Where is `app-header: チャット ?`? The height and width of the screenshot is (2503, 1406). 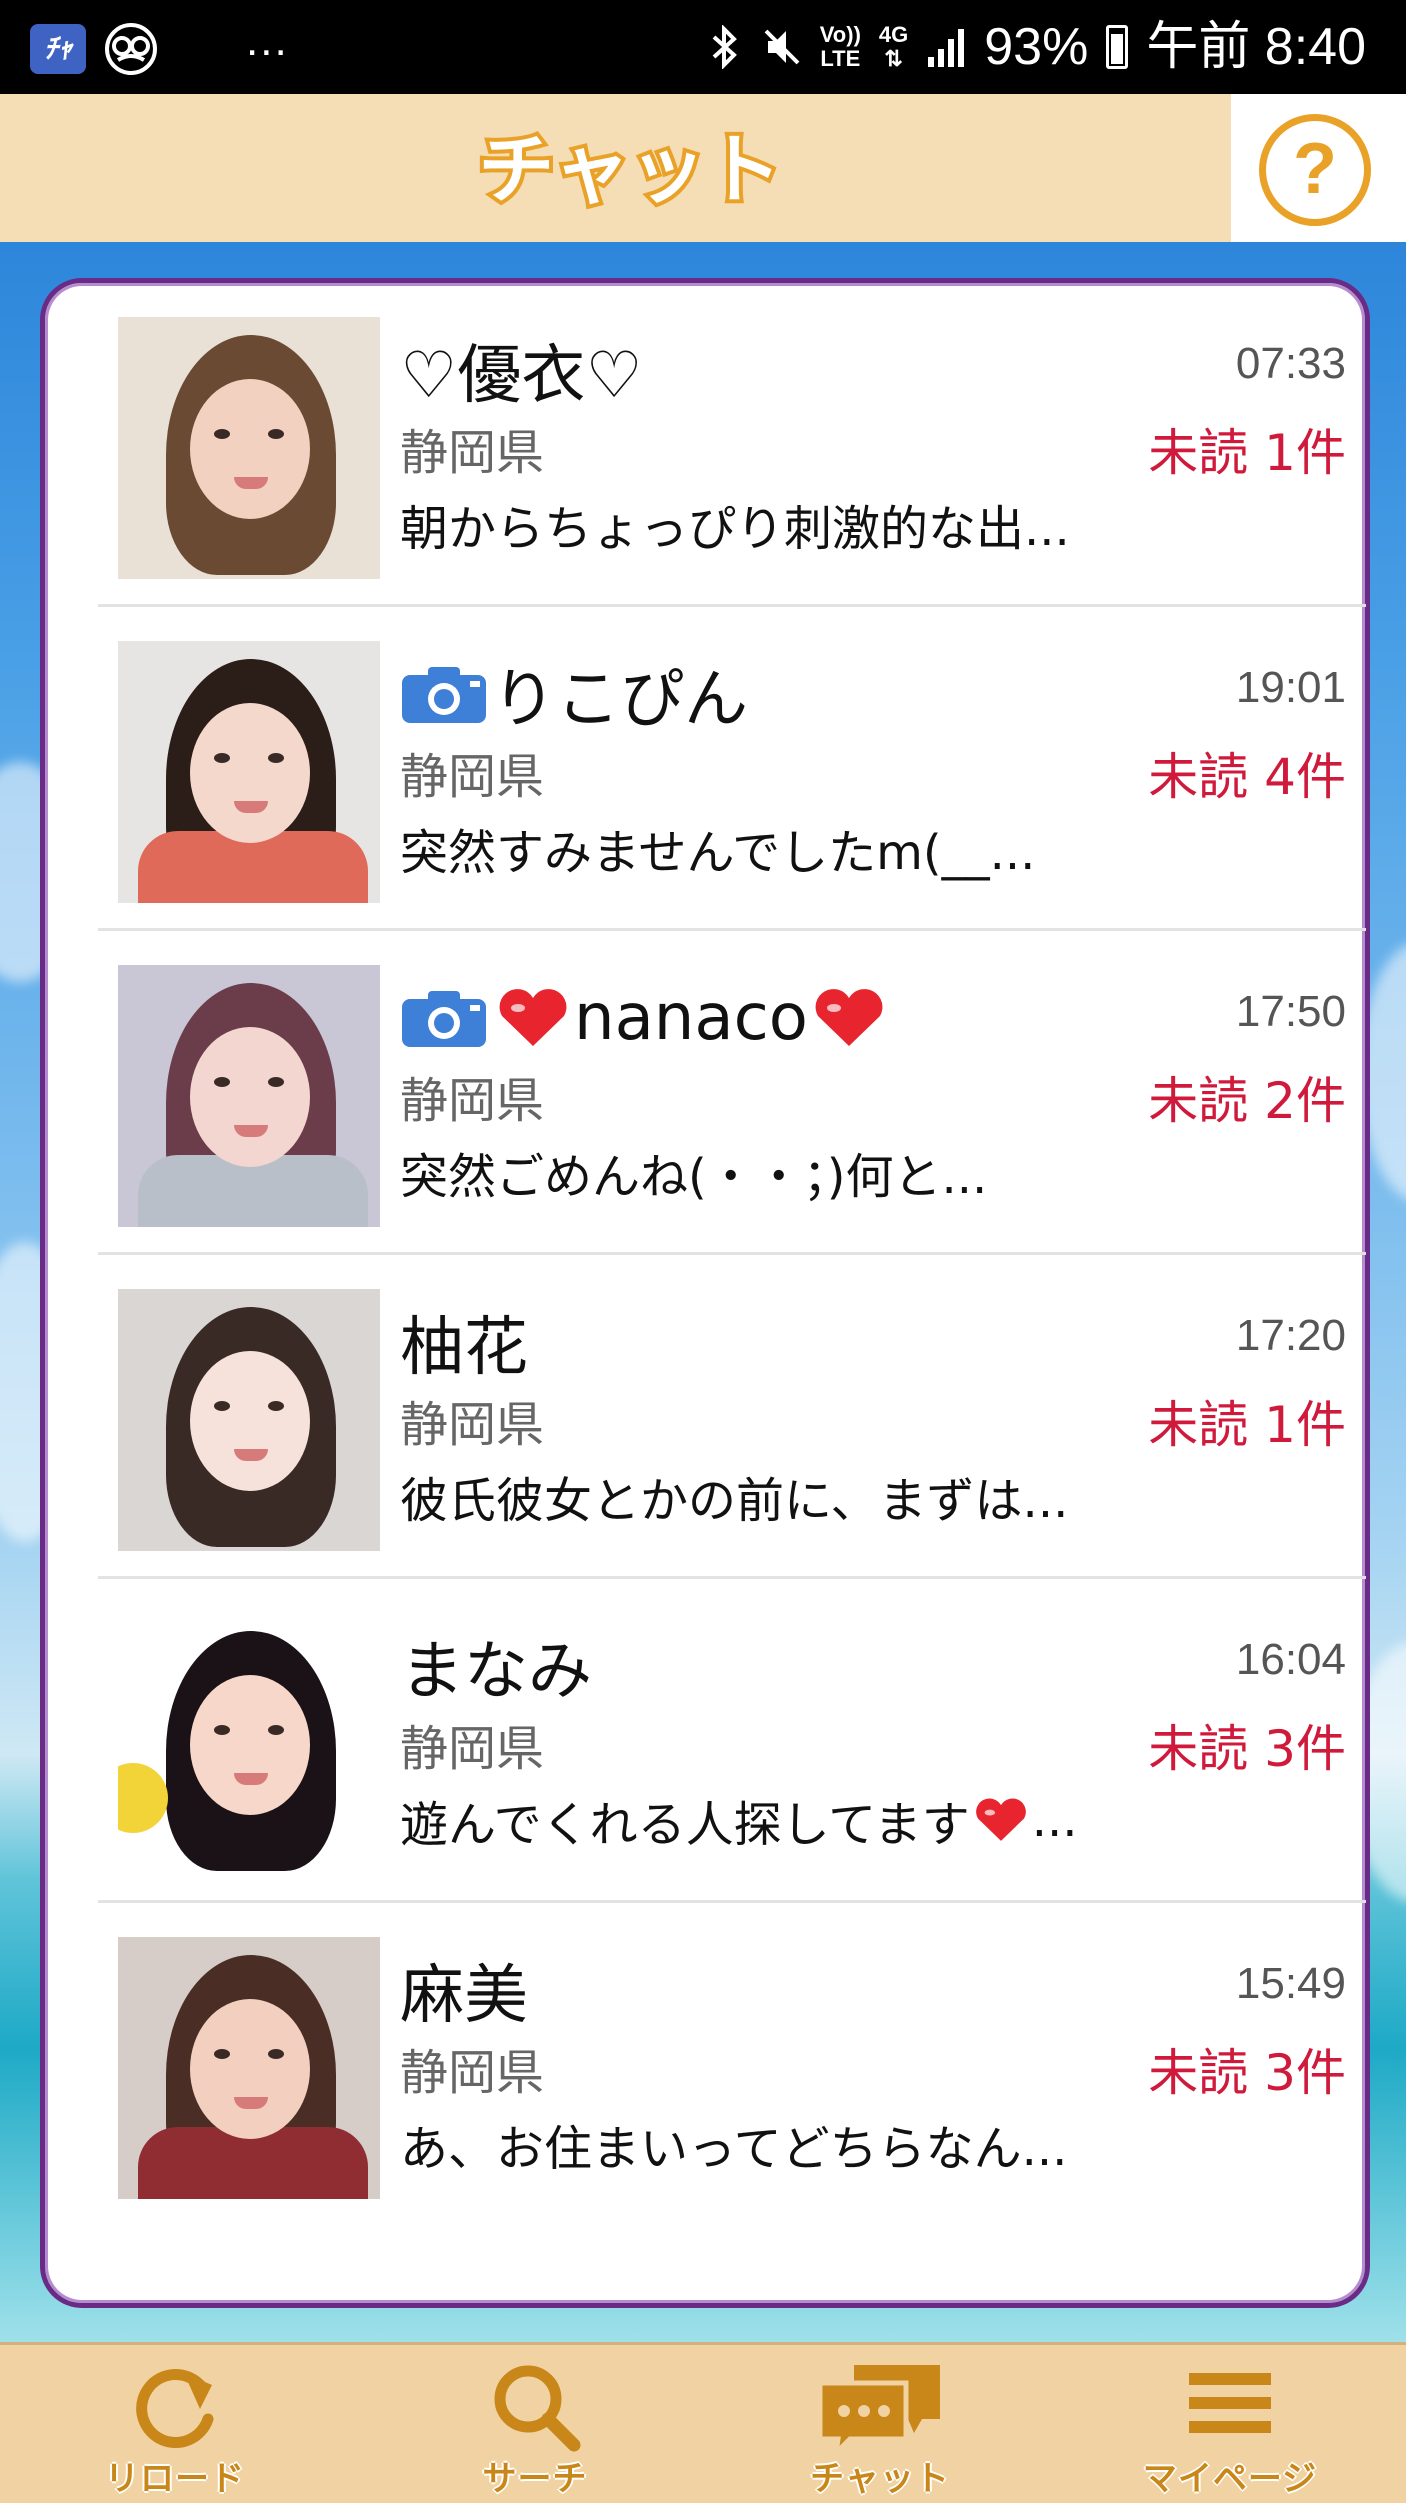
app-header: チャット ? is located at coordinates (703, 168).